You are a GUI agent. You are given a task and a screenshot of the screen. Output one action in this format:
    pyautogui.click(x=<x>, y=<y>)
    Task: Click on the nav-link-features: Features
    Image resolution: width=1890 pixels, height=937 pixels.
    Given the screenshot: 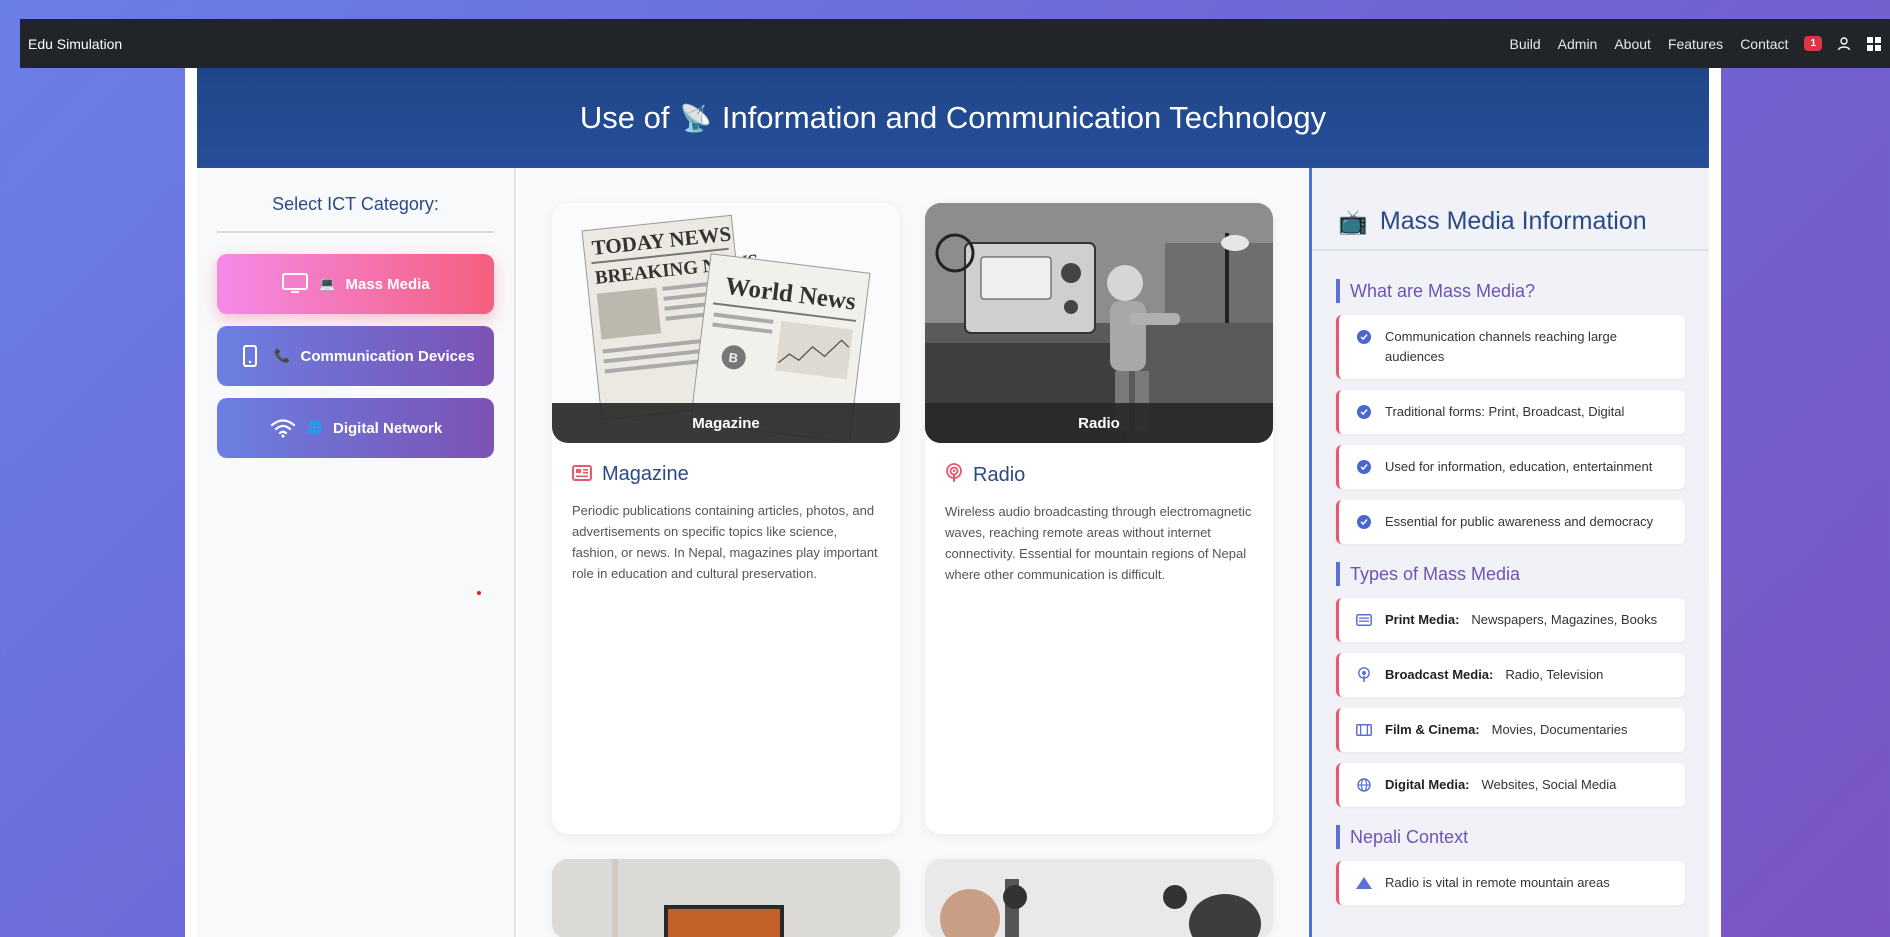 What is the action you would take?
    pyautogui.click(x=1695, y=44)
    